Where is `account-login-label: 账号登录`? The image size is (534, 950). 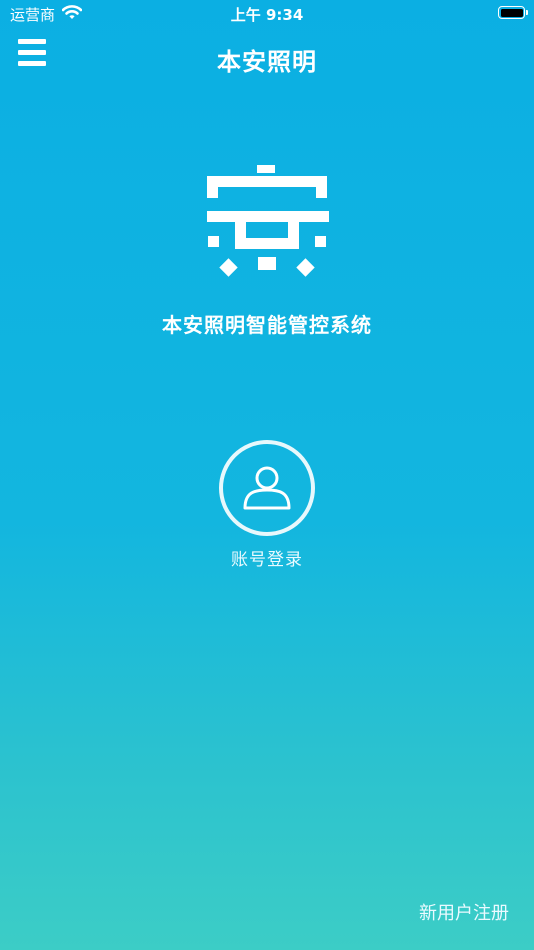 account-login-label: 账号登录 is located at coordinates (267, 557).